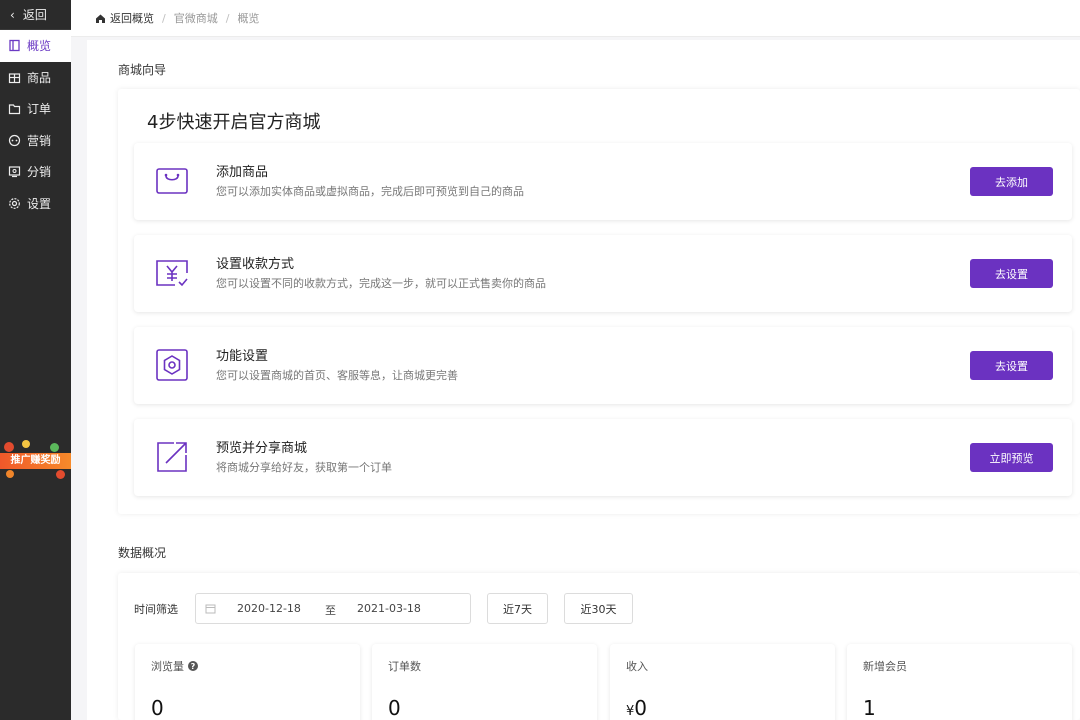  I want to click on sidebar-item-order: 订单, so click(35, 109).